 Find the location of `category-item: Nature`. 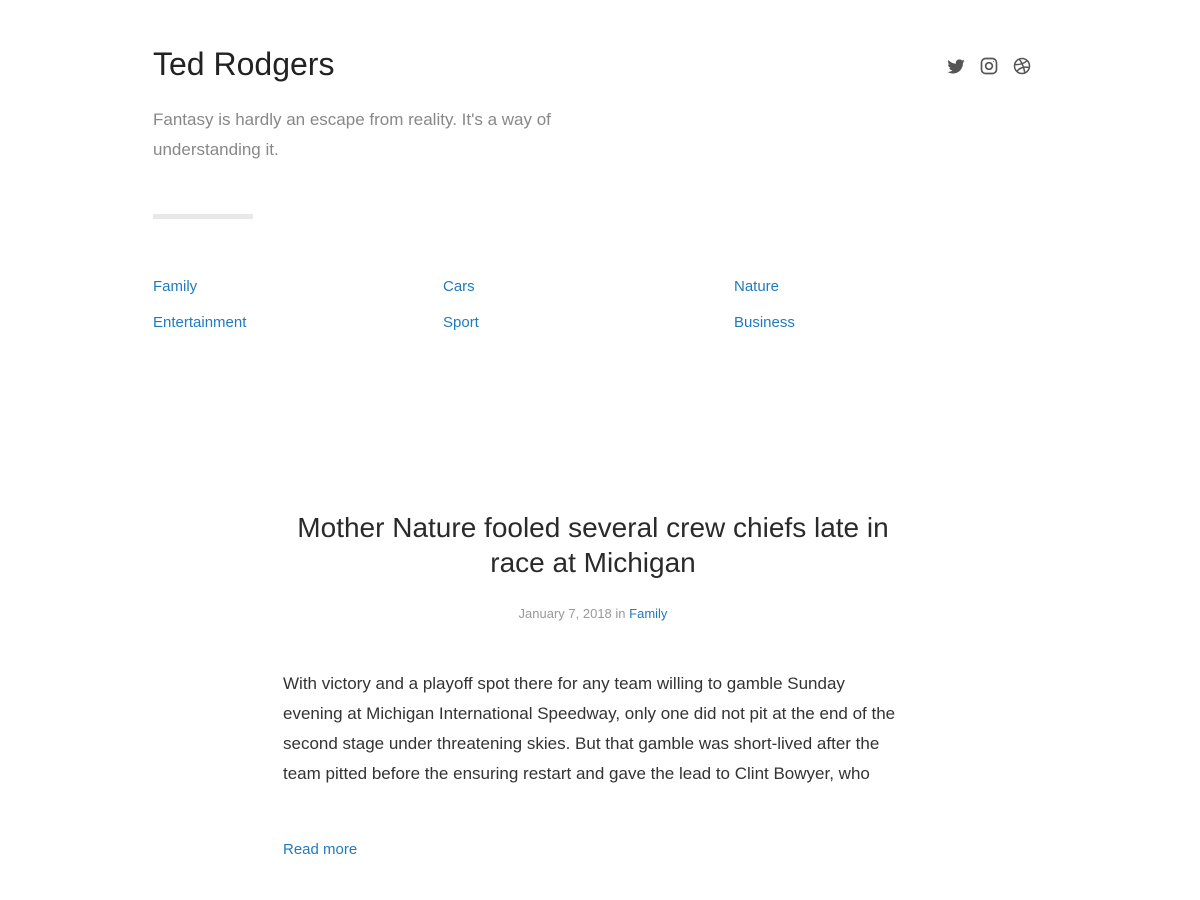

category-item: Nature is located at coordinates (883, 287).